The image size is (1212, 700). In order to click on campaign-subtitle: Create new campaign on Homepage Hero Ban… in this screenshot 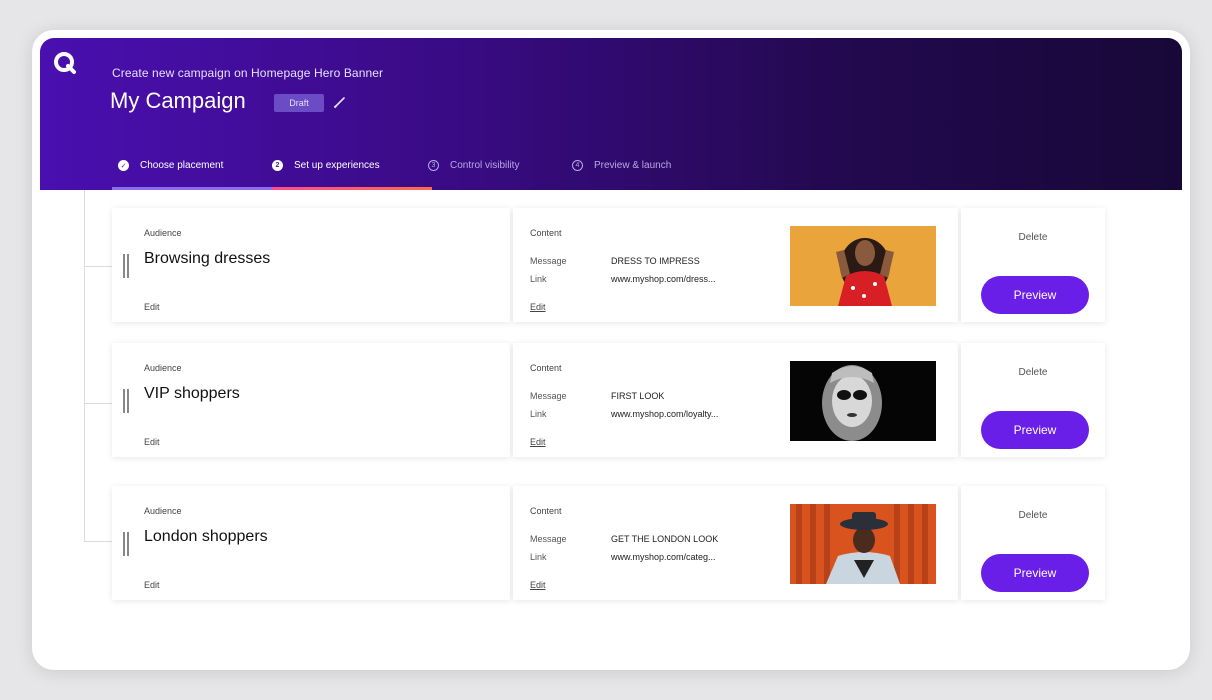, I will do `click(248, 73)`.